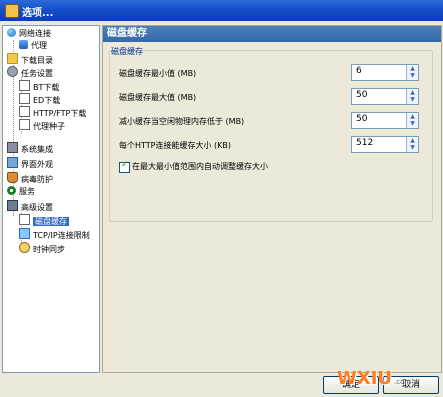 This screenshot has width=443, height=397. What do you see at coordinates (365, 143) in the screenshot?
I see `stepper-value: 512` at bounding box center [365, 143].